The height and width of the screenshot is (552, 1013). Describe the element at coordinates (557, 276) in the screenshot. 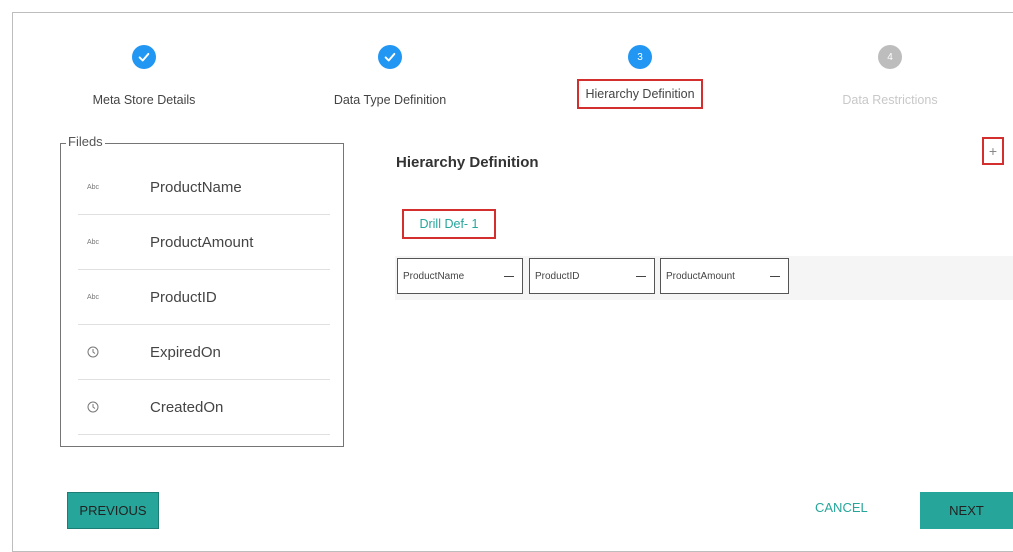

I see `chip-label: ProductID` at that location.